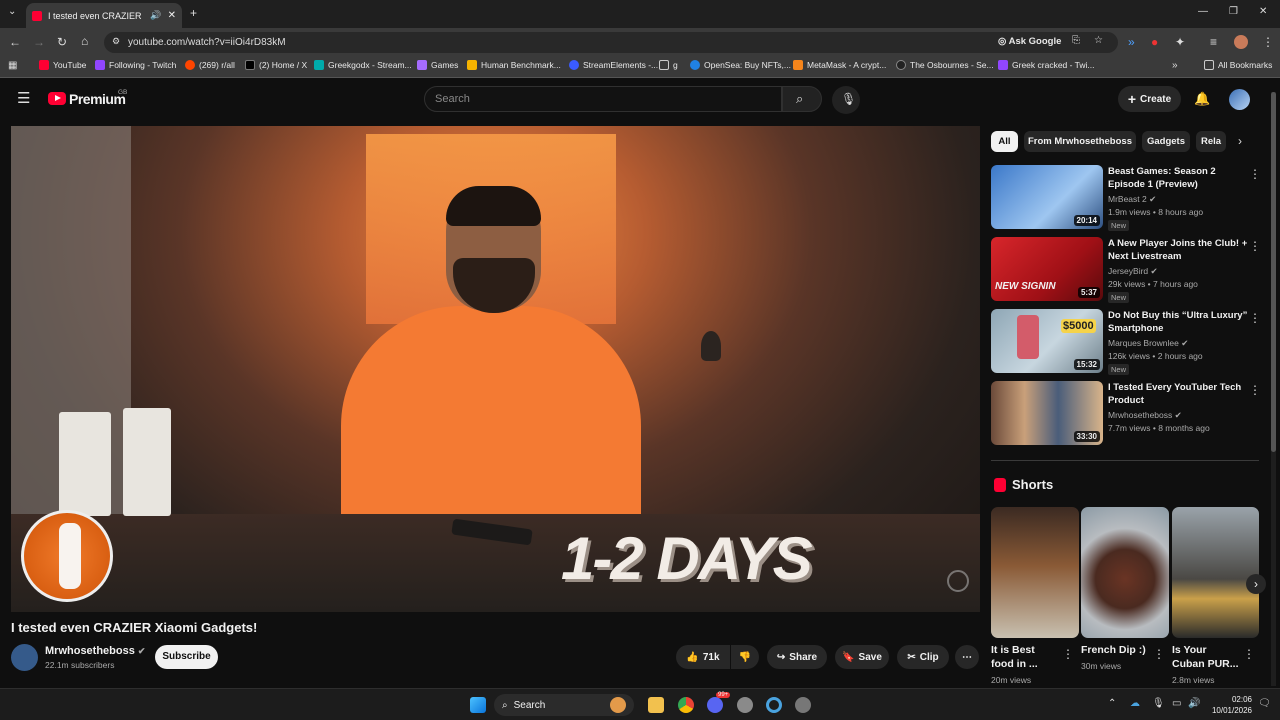 This screenshot has height=720, width=1280. Describe the element at coordinates (24, 657) in the screenshot. I see `channel-avatar` at that location.